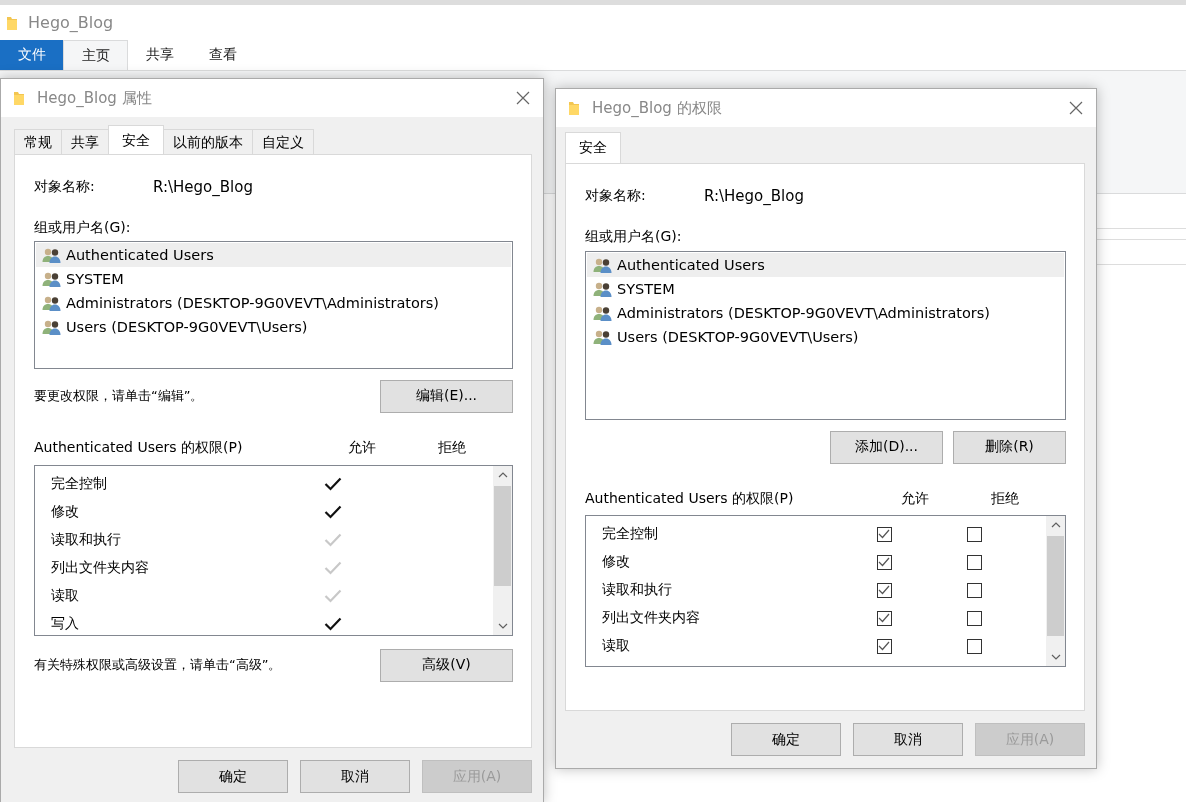 The image size is (1186, 802). What do you see at coordinates (159, 55) in the screenshot?
I see `ribbon-tab: 共享` at bounding box center [159, 55].